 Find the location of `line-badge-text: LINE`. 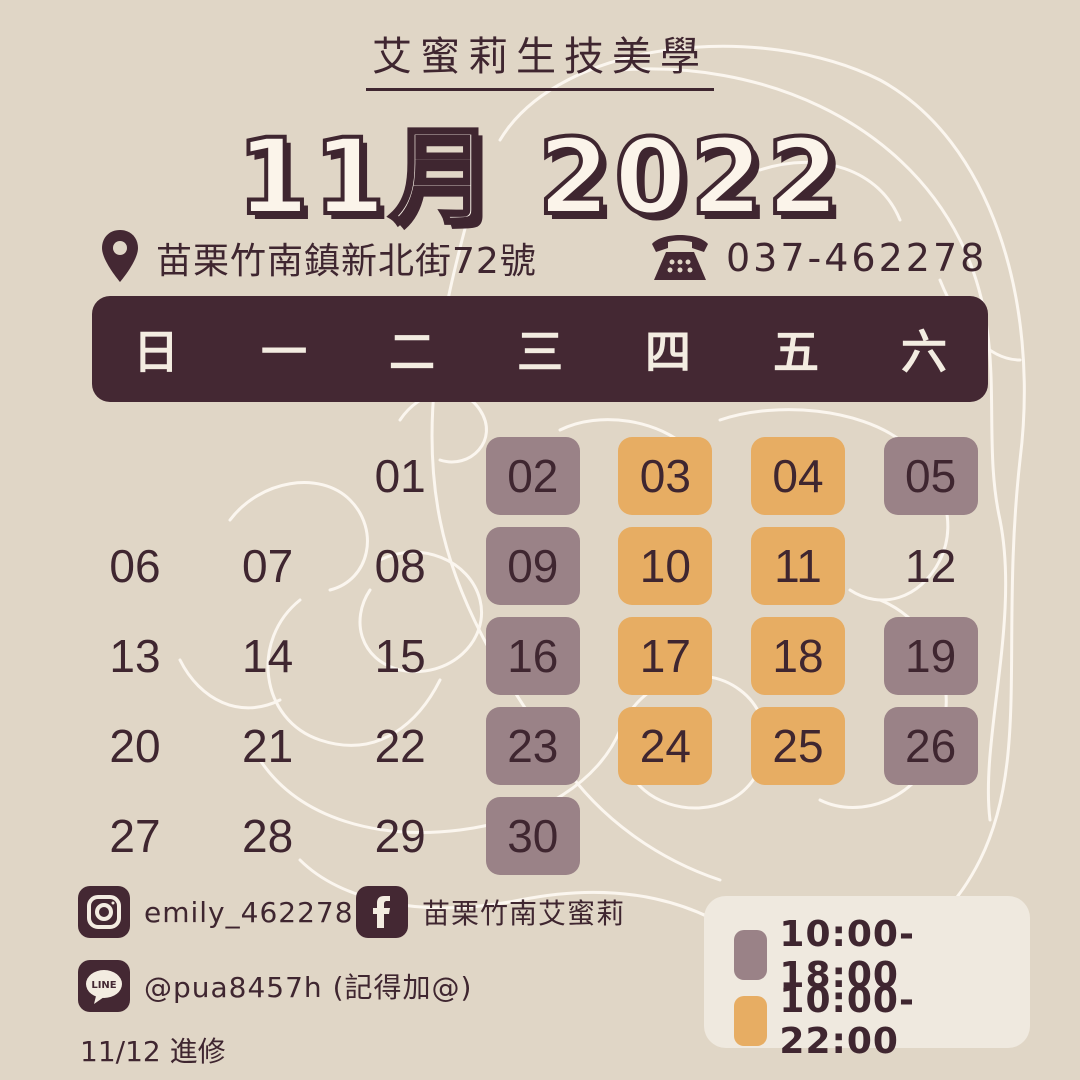

line-badge-text: LINE is located at coordinates (103, 985).